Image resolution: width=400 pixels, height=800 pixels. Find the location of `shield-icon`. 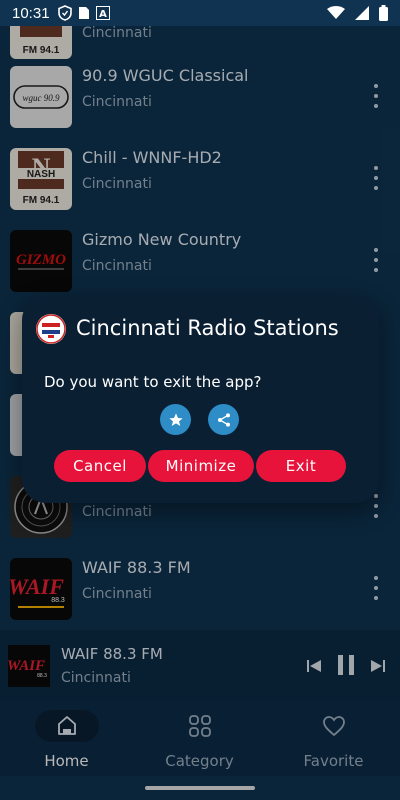

shield-icon is located at coordinates (64, 13).